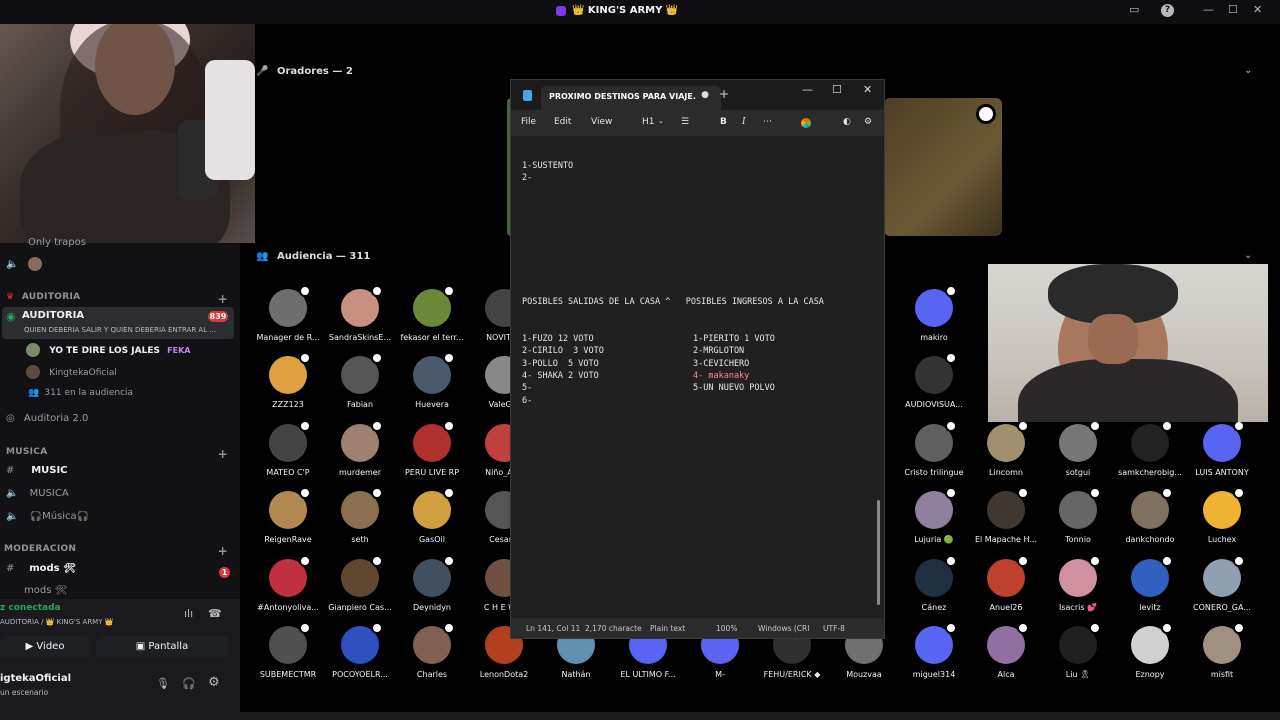 This screenshot has height=720, width=1280. Describe the element at coordinates (120, 353) in the screenshot. I see `stage-speaker-1: YO TE DIRE LOS JALES FEKA` at that location.